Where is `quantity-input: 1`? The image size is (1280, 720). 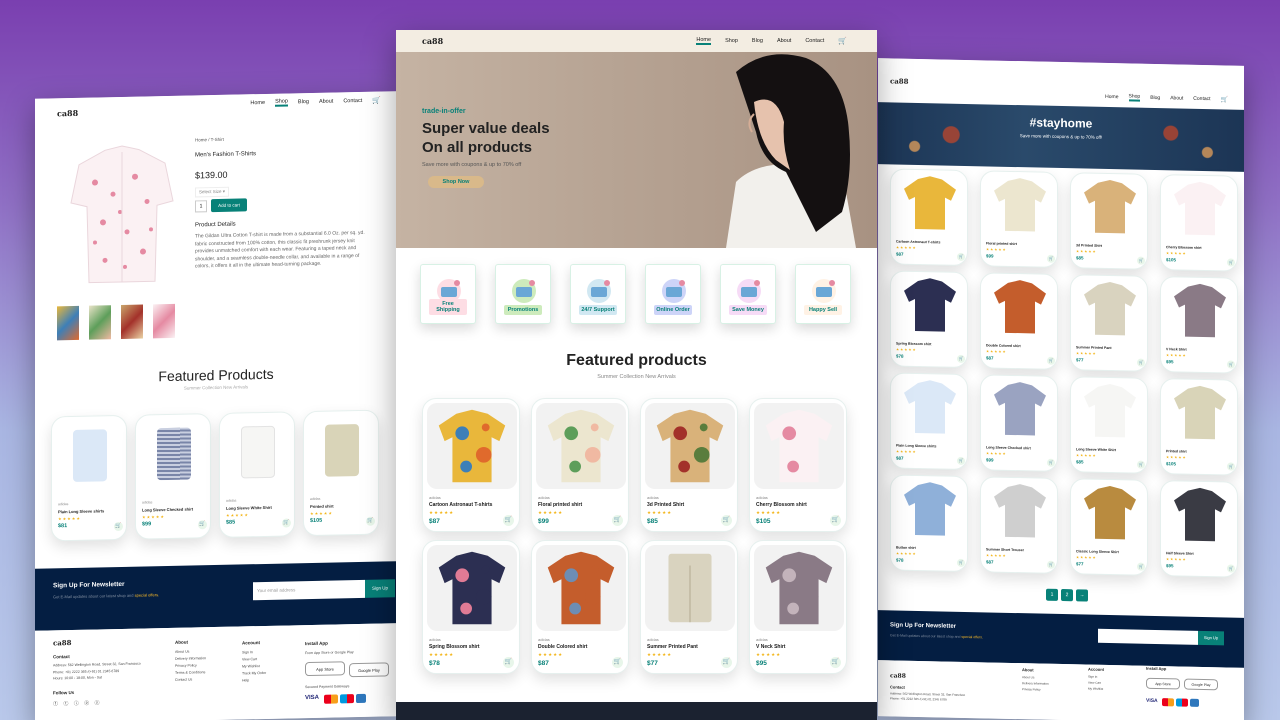
quantity-input: 1 is located at coordinates (201, 206).